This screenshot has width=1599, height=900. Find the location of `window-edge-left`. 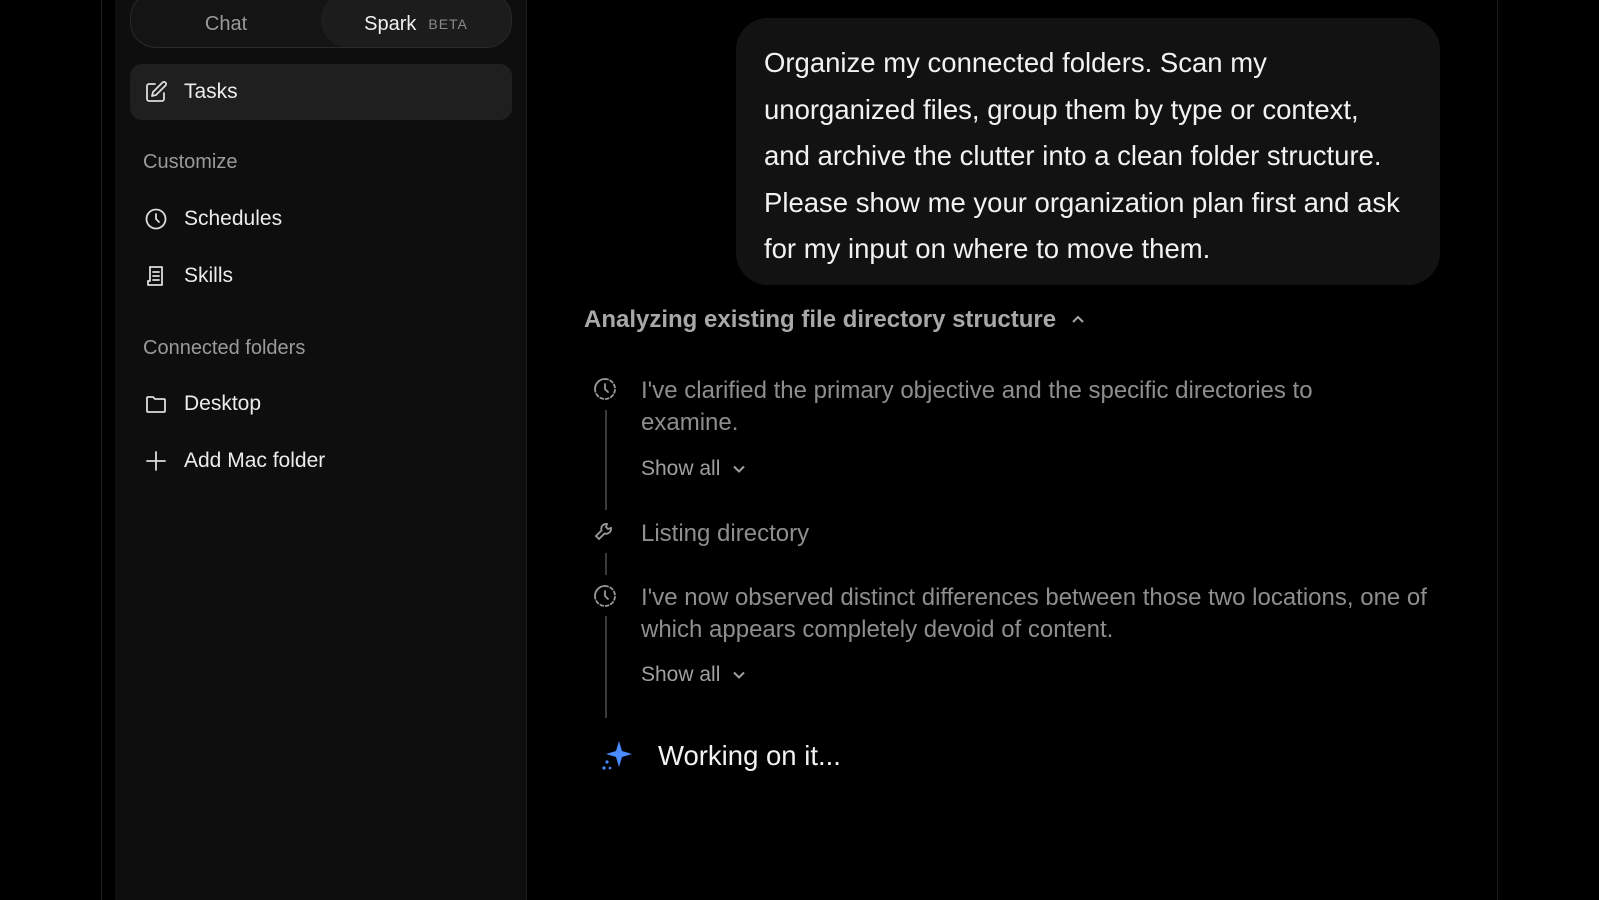

window-edge-left is located at coordinates (101, 450).